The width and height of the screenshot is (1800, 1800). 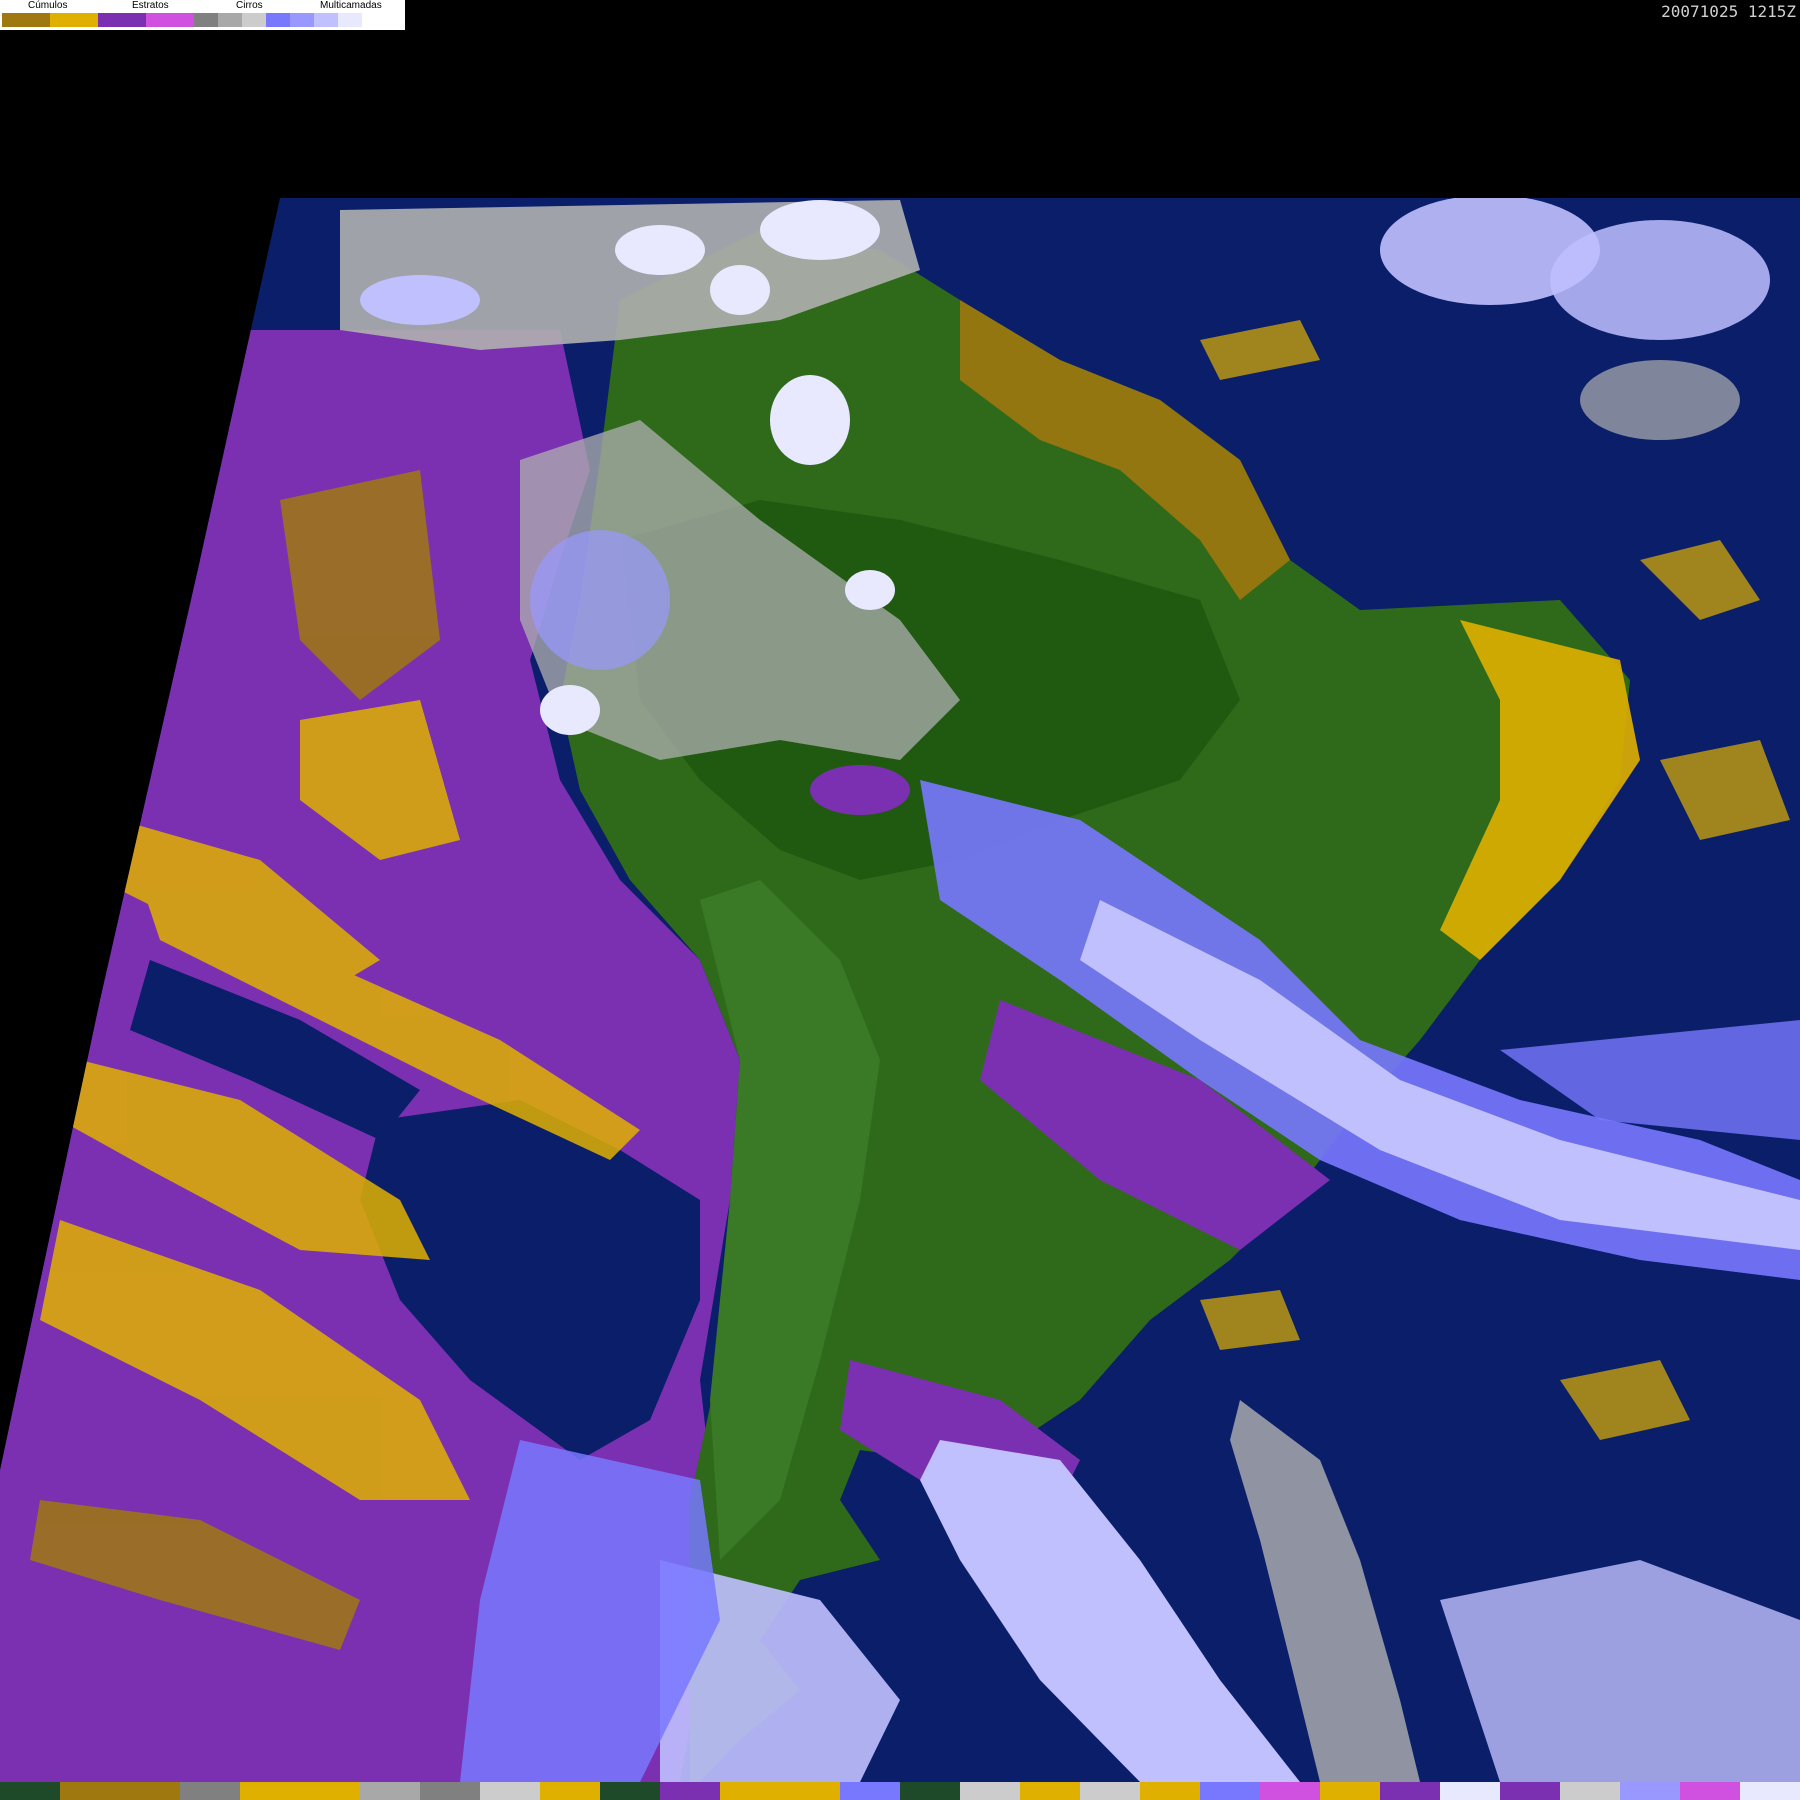 What do you see at coordinates (1728, 11) in the screenshot?
I see `image-timestamp: 20071025 1215Z` at bounding box center [1728, 11].